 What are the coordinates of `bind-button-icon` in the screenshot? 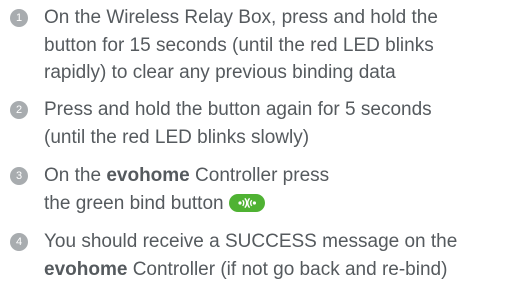 It's located at (247, 203).